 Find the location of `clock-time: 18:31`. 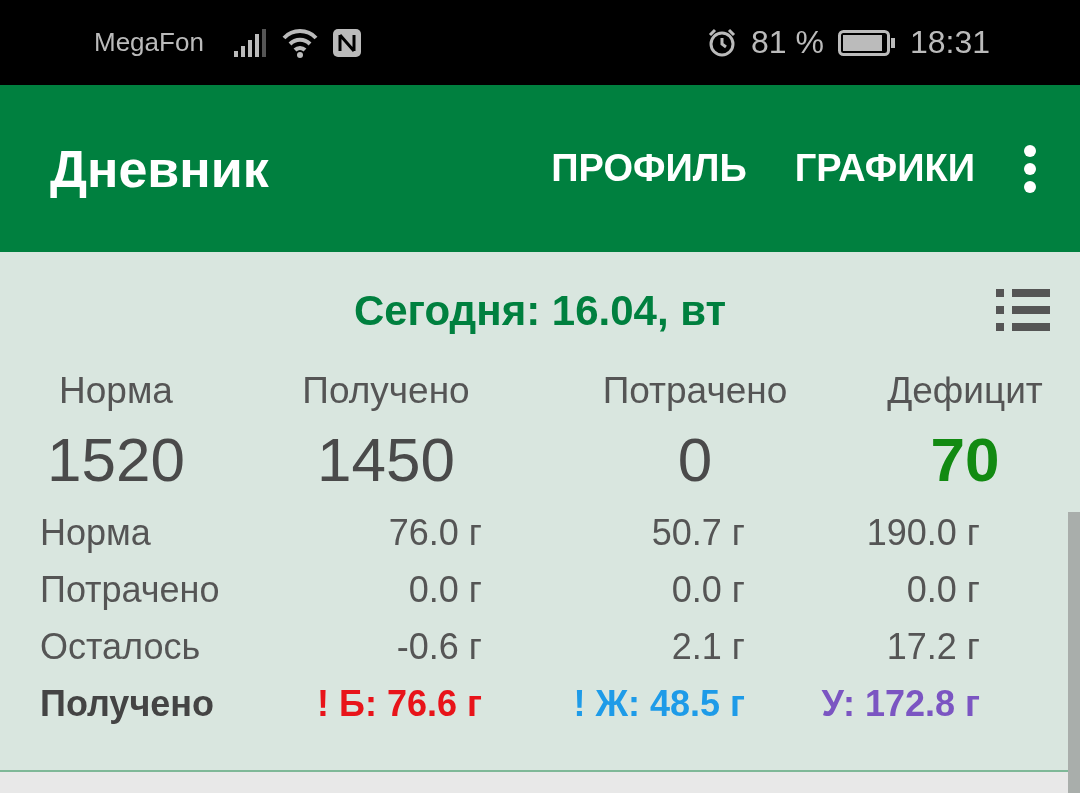

clock-time: 18:31 is located at coordinates (949, 42).